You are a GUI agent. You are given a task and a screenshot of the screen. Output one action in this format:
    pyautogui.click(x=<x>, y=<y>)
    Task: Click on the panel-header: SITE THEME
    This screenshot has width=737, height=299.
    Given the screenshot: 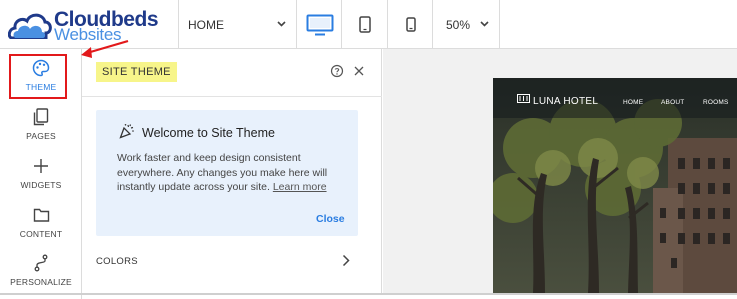 What is the action you would take?
    pyautogui.click(x=232, y=73)
    